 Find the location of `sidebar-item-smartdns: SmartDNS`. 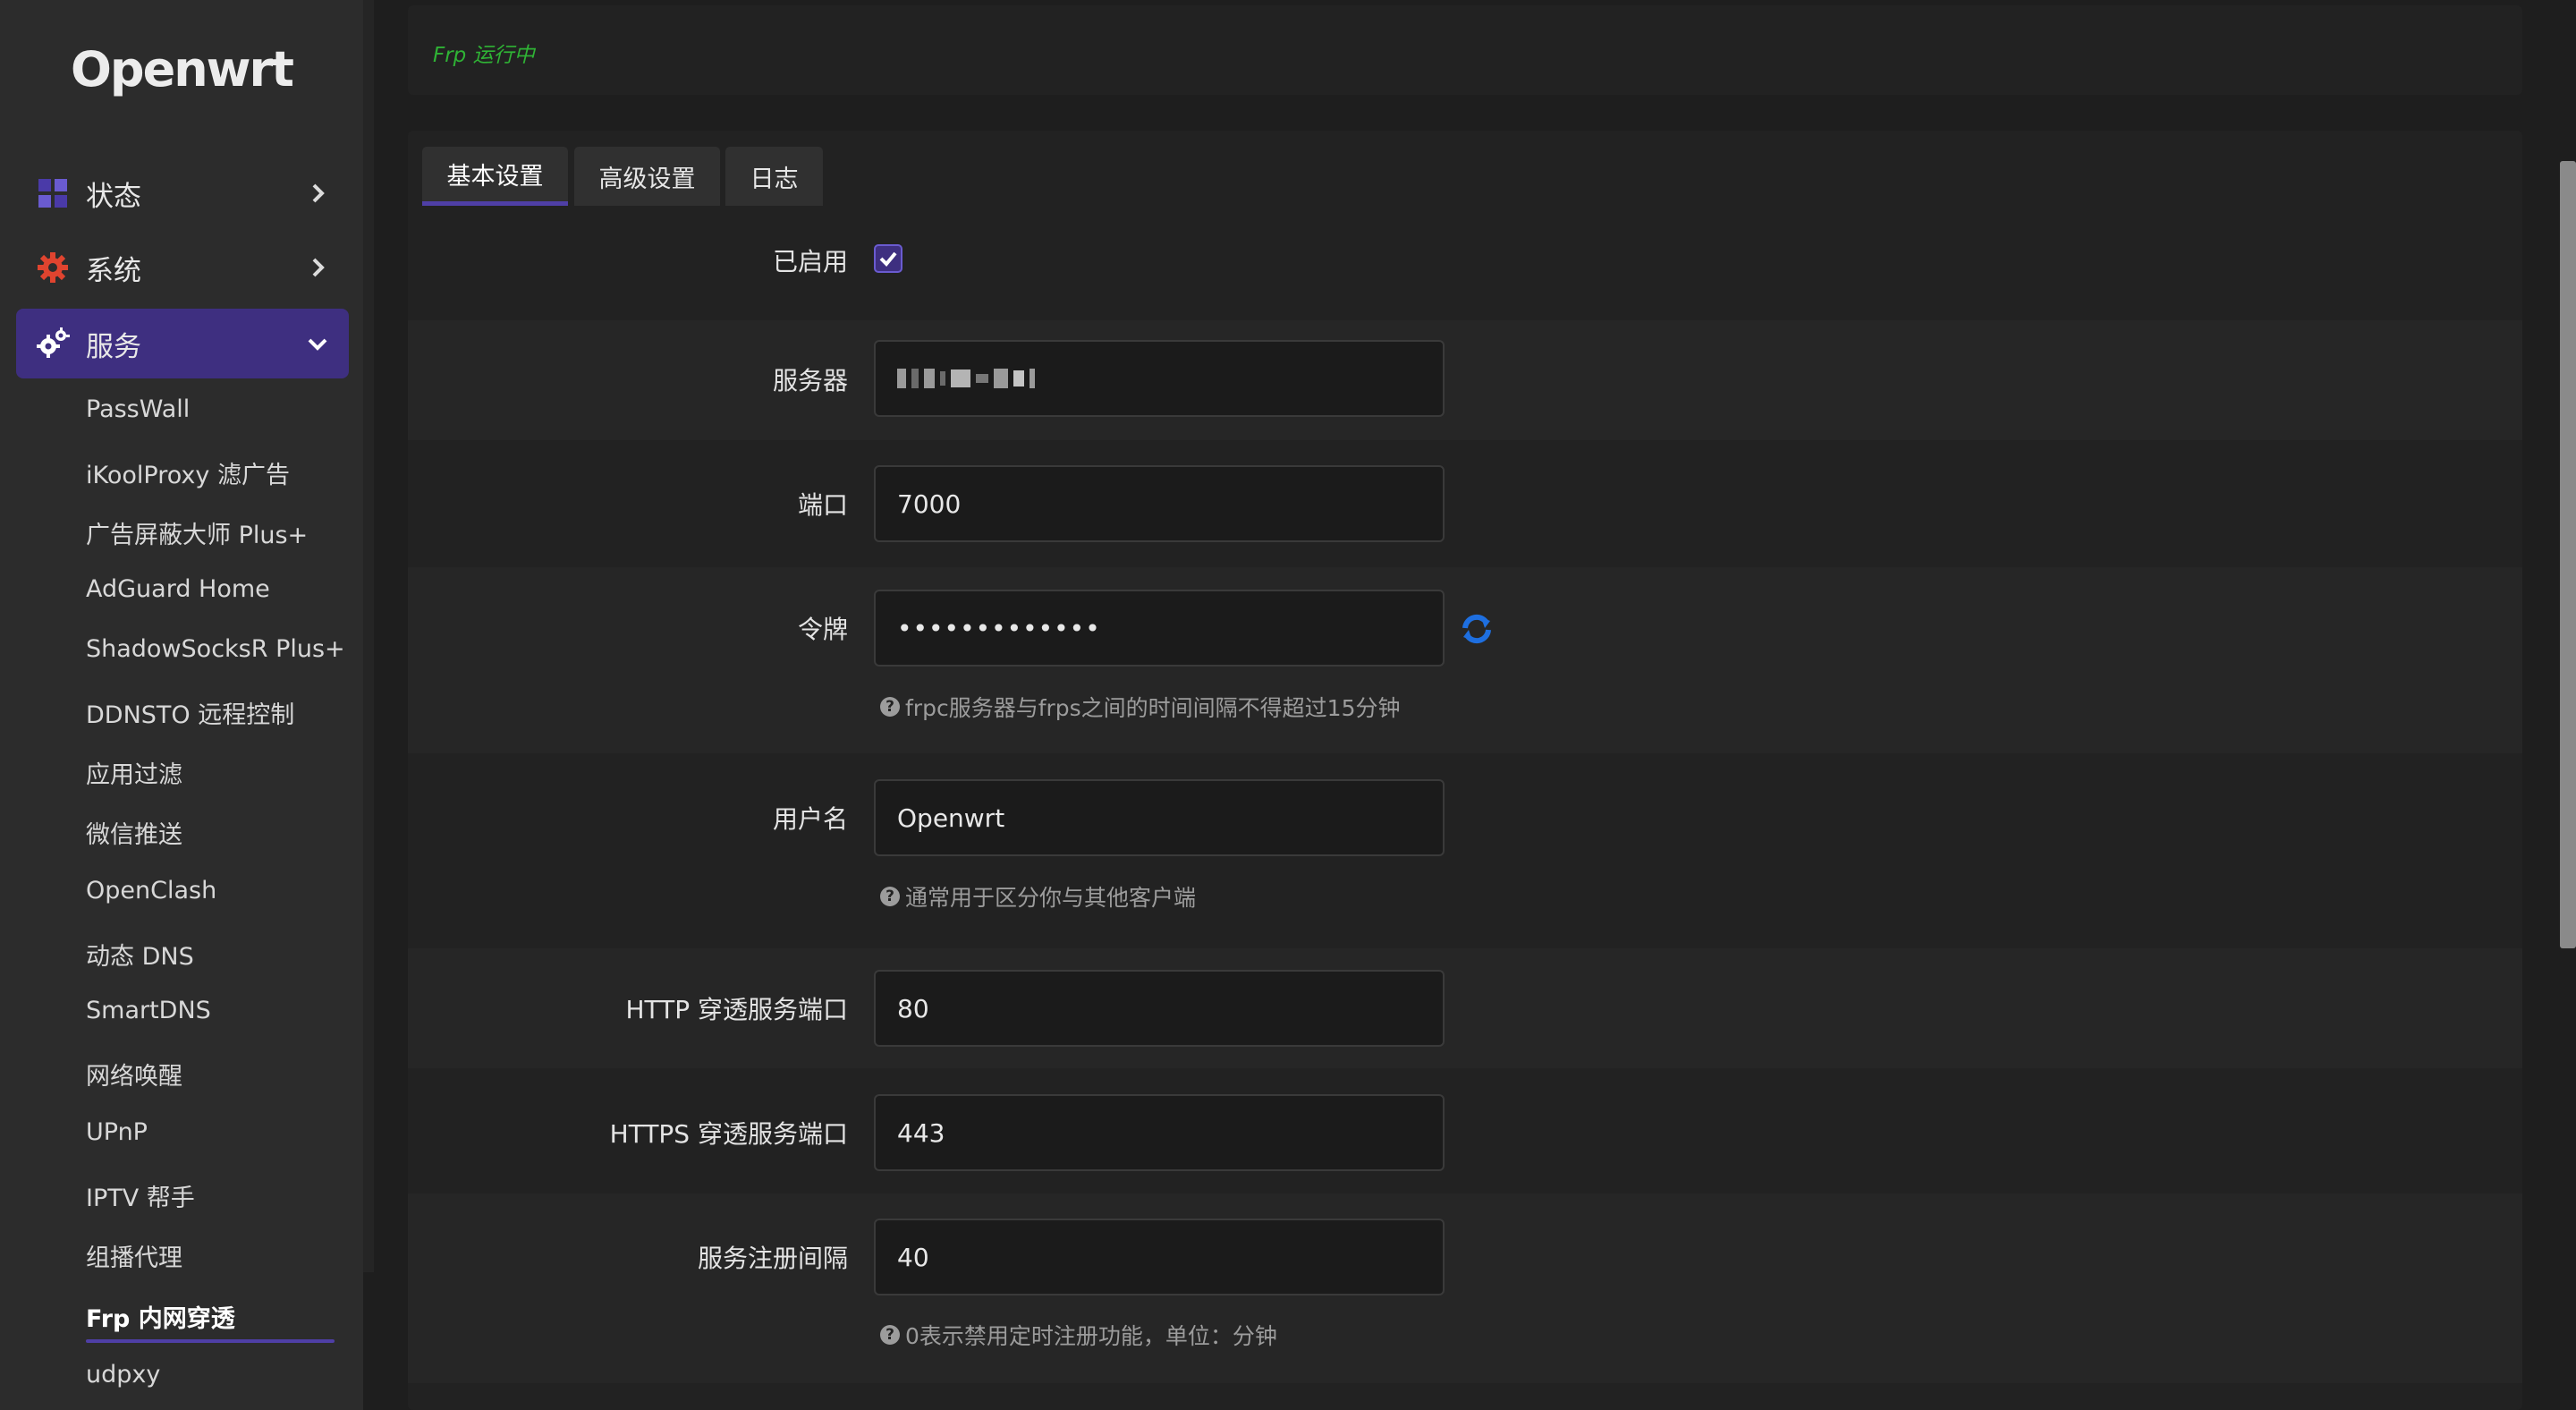

sidebar-item-smartdns: SmartDNS is located at coordinates (148, 1011).